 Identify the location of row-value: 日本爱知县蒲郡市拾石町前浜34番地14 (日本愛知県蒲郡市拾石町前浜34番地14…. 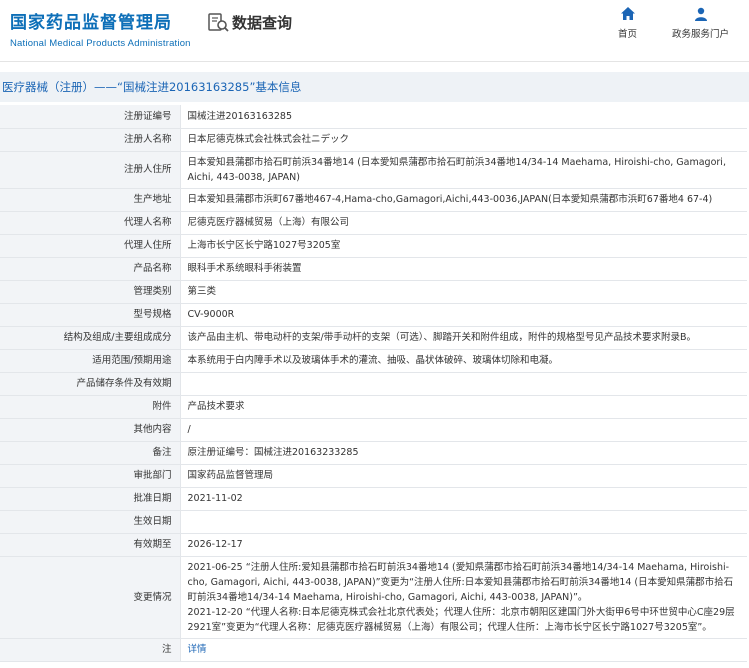
(463, 170).